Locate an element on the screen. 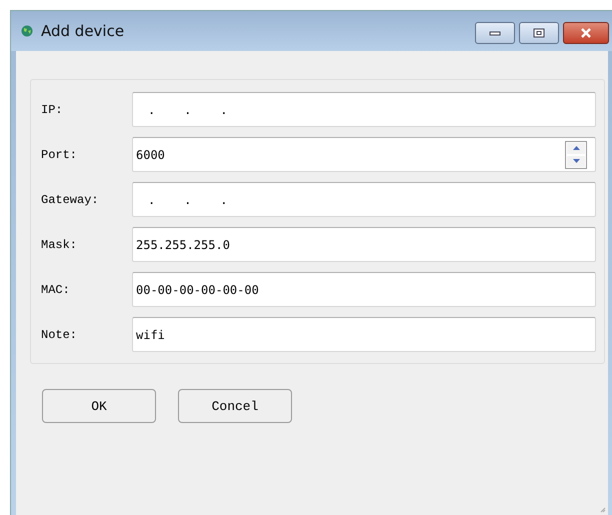  field-label: MAC: is located at coordinates (56, 289).